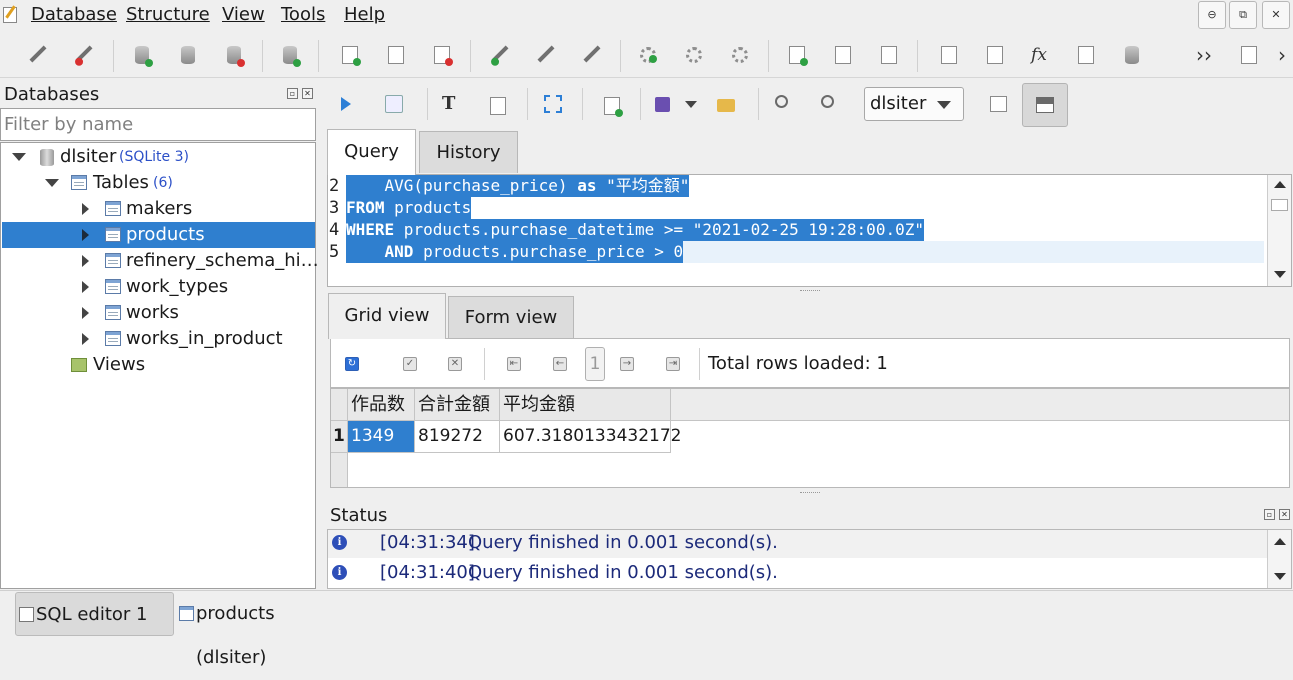 This screenshot has height=680, width=1293. Describe the element at coordinates (1279, 230) in the screenshot. I see `editor-scrollbar` at that location.